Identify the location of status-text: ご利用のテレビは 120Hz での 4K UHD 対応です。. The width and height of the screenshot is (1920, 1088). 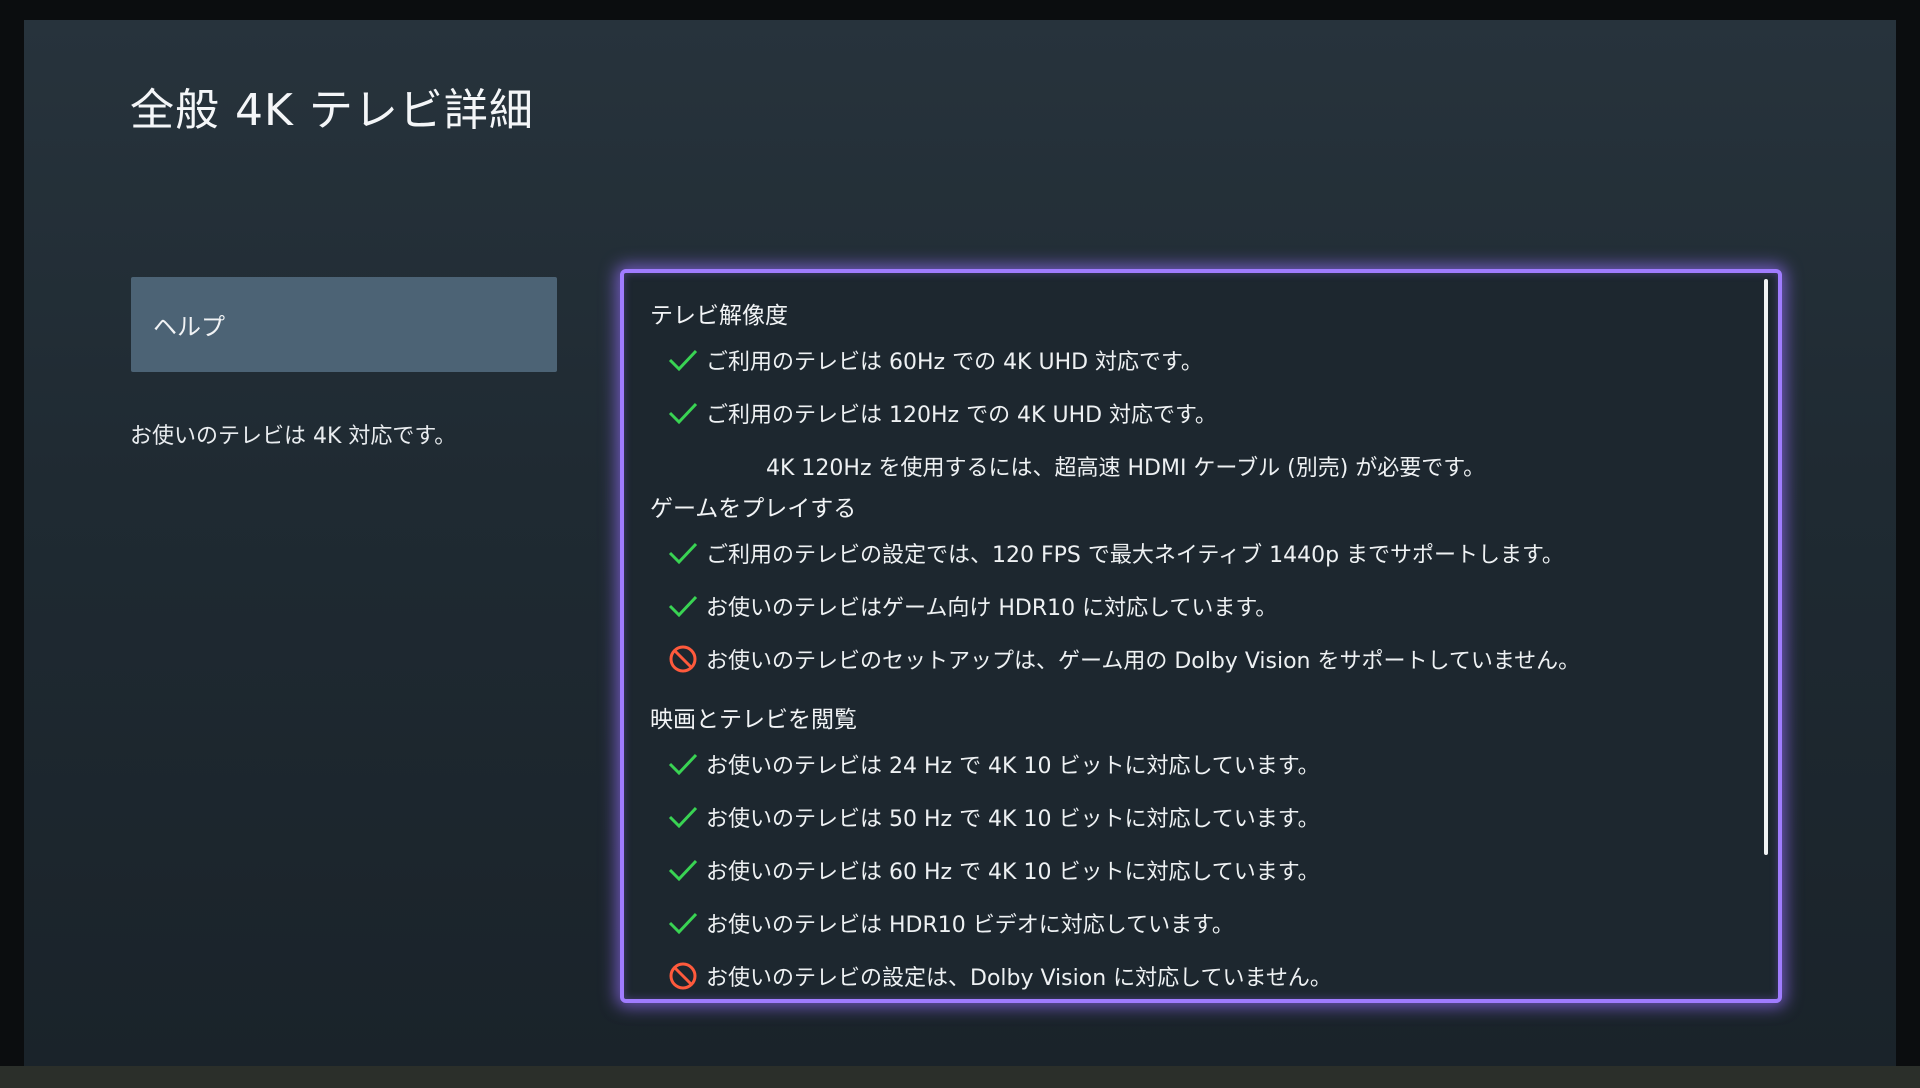
(961, 415).